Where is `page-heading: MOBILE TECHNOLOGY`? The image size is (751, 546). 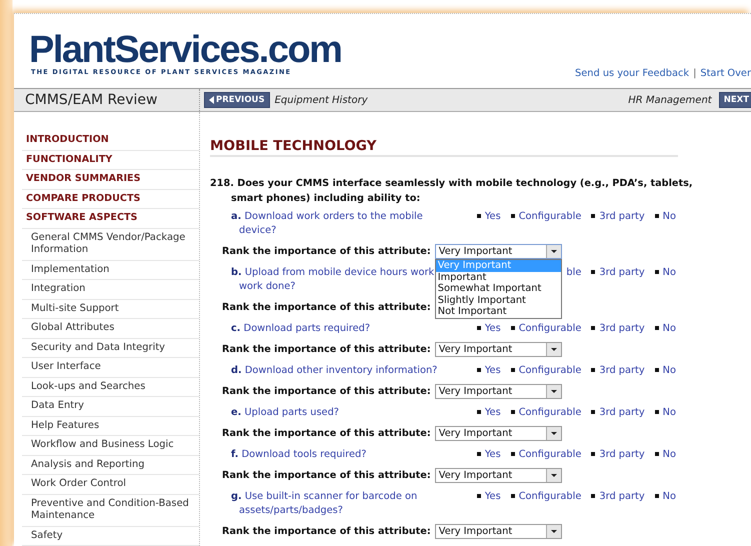
page-heading: MOBILE TECHNOLOGY is located at coordinates (444, 147).